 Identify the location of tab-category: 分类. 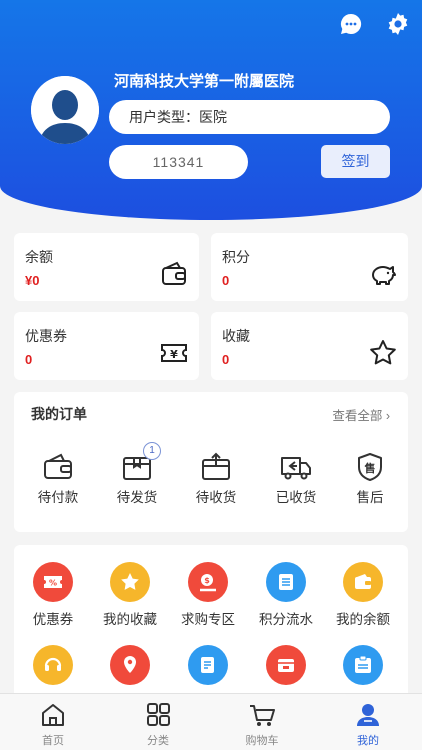
(158, 725).